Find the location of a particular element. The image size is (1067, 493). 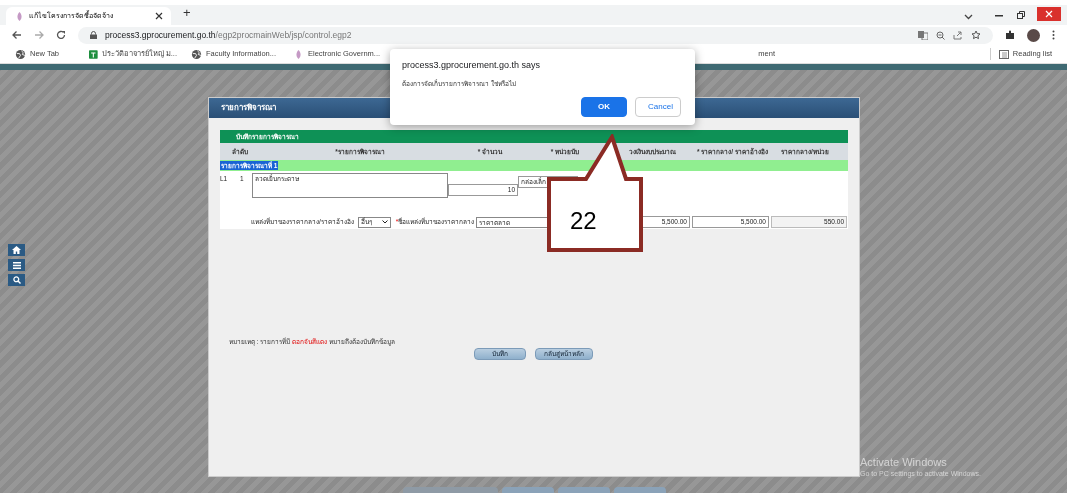

menu-button is located at coordinates (16, 265).